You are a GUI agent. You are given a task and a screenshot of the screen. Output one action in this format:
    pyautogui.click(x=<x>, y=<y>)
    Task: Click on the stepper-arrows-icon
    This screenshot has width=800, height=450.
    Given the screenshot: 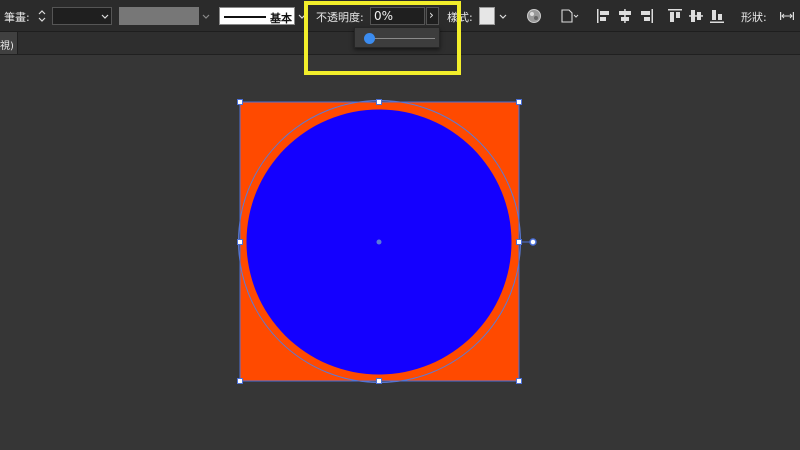 What is the action you would take?
    pyautogui.click(x=42, y=16)
    